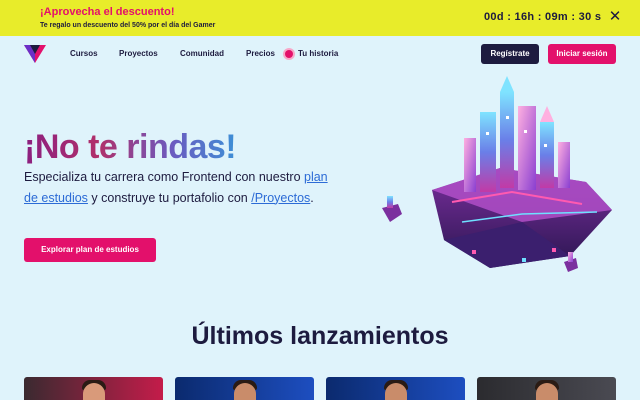 This screenshot has width=640, height=400. I want to click on nav-link-proyectos: Proyectos, so click(138, 53).